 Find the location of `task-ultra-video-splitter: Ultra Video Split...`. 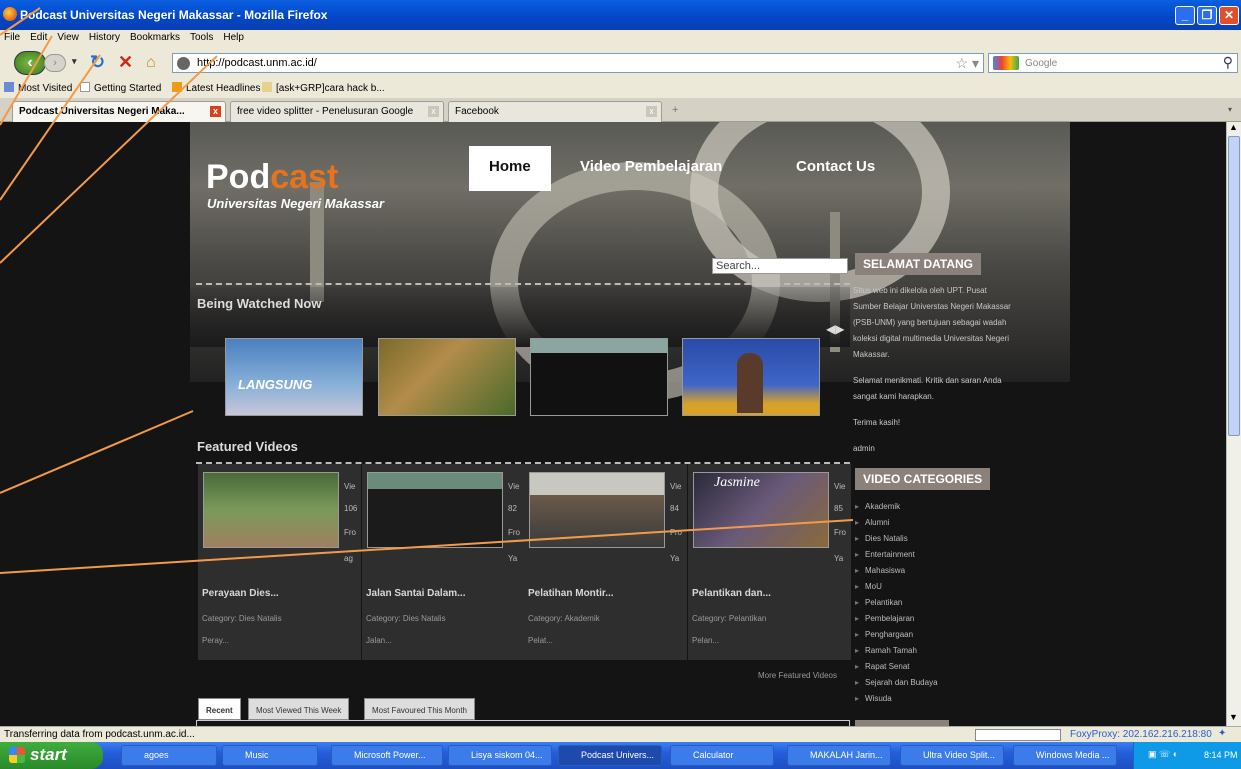

task-ultra-video-splitter: Ultra Video Split... is located at coordinates (952, 755).